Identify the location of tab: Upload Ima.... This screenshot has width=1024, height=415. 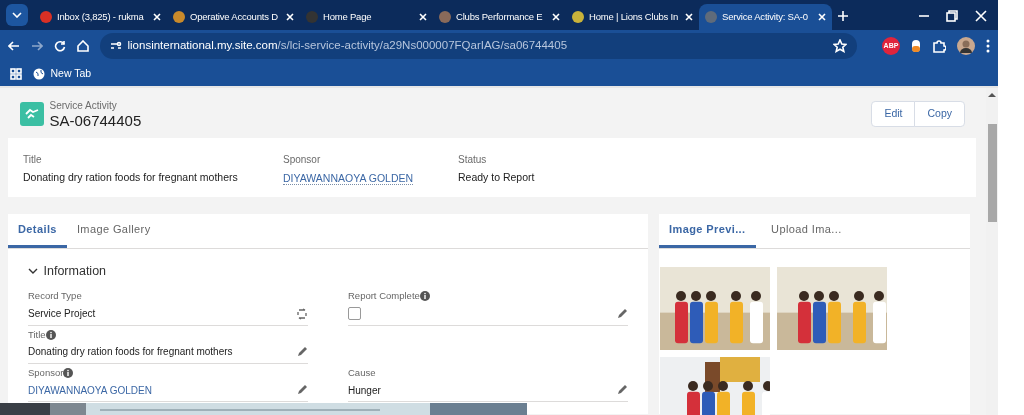
(806, 231).